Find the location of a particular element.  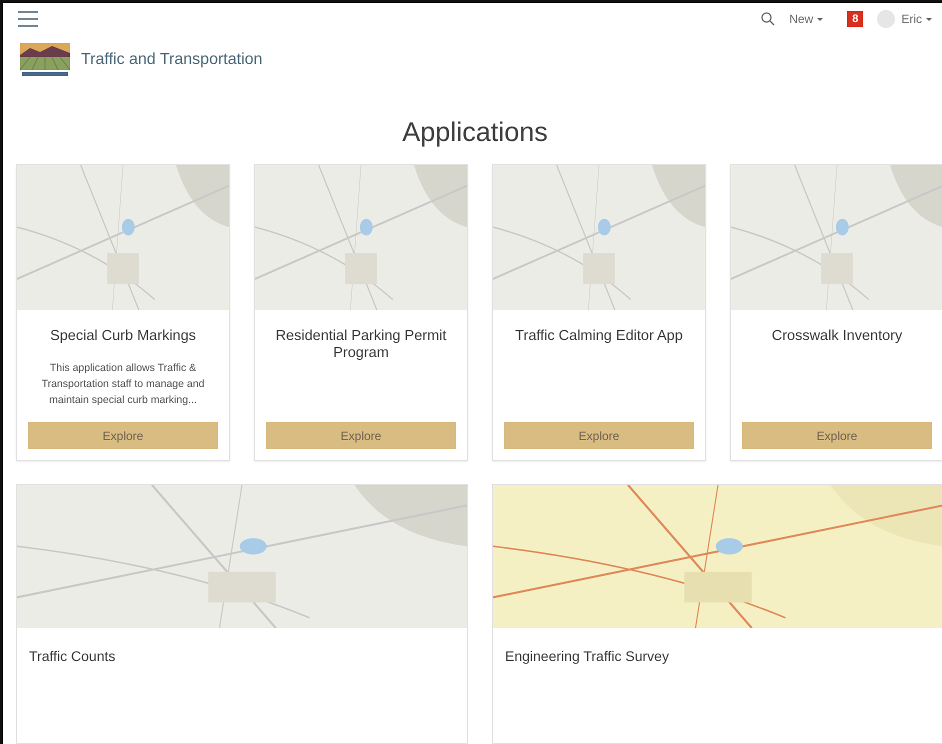

app-card: Traffic Calming Editor App Explore is located at coordinates (599, 312).